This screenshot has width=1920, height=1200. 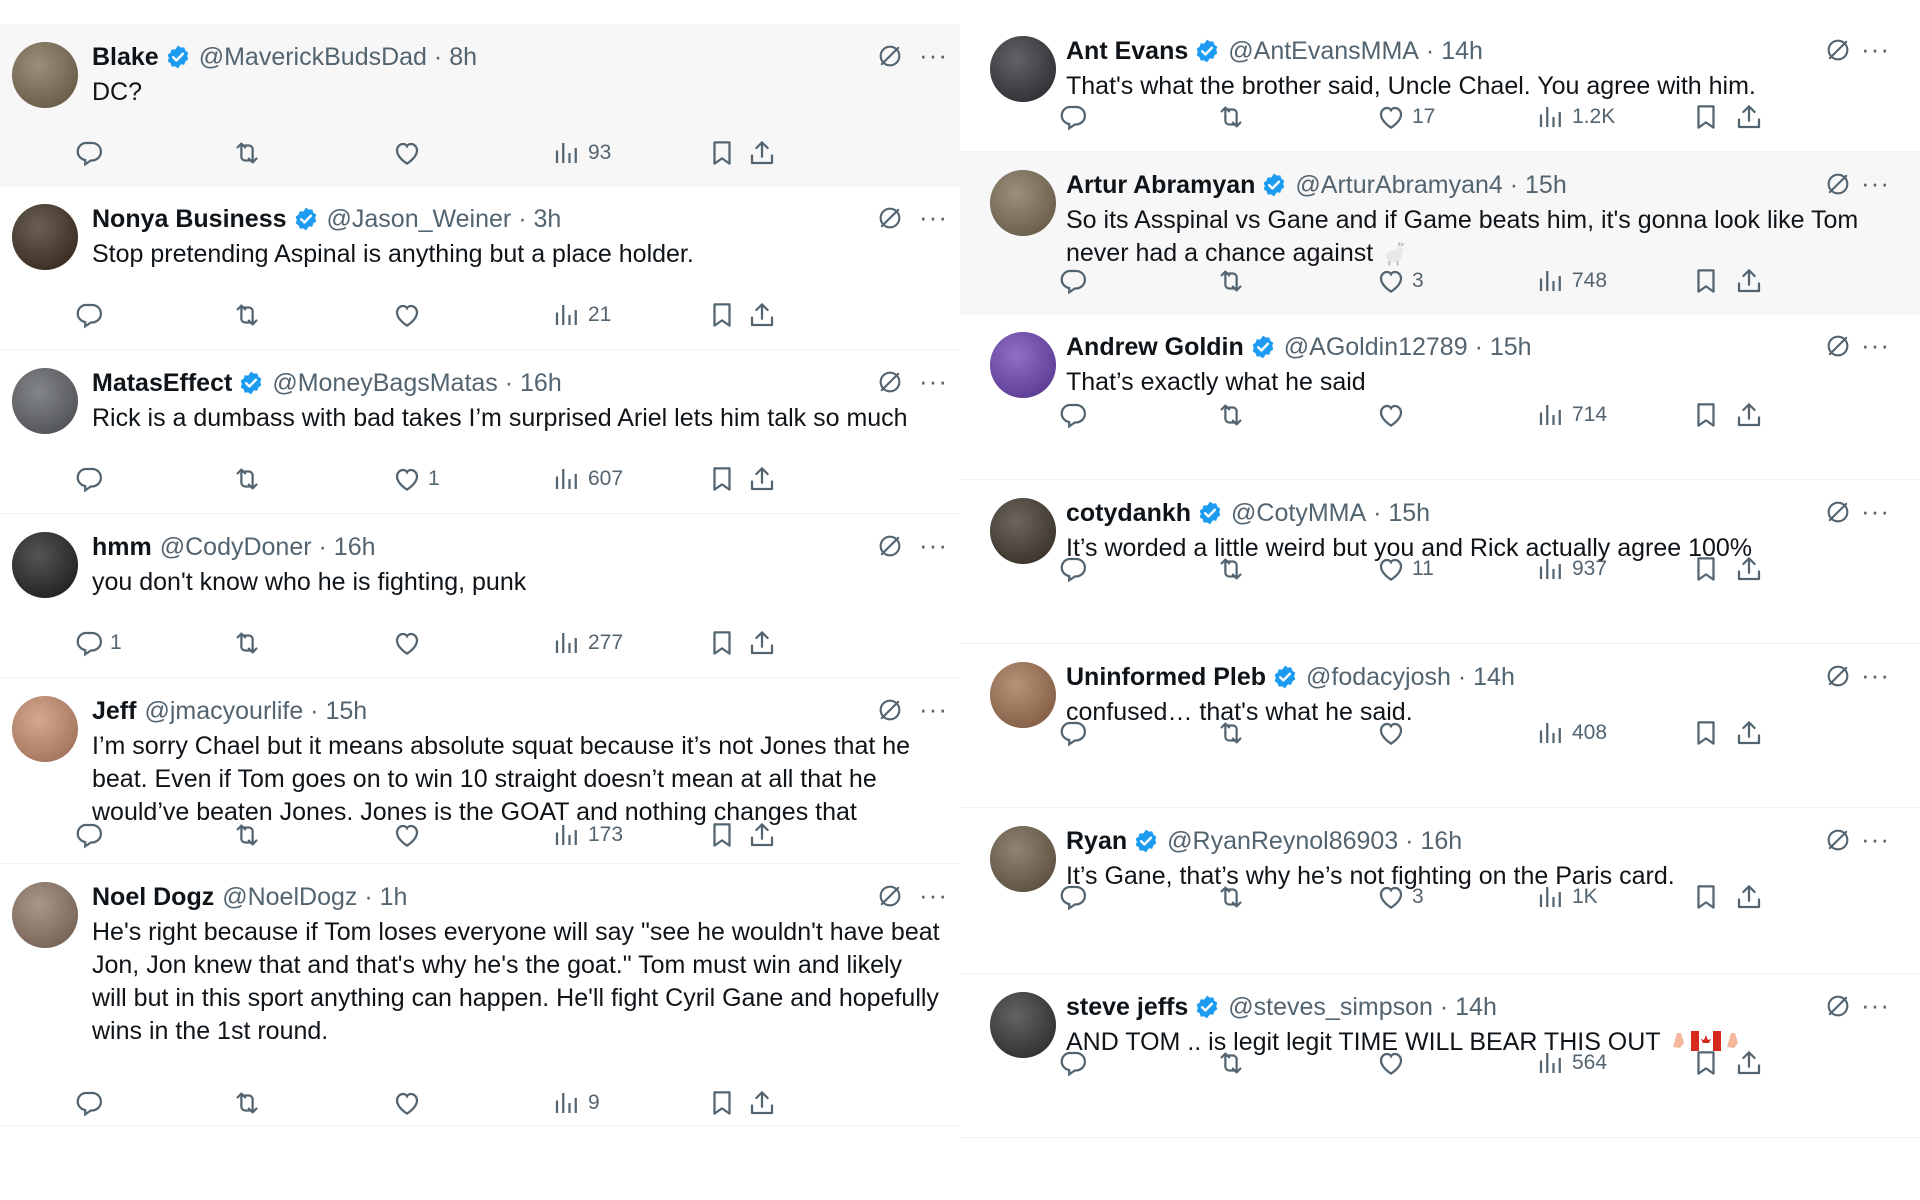 I want to click on like-button: 11, so click(x=1405, y=569).